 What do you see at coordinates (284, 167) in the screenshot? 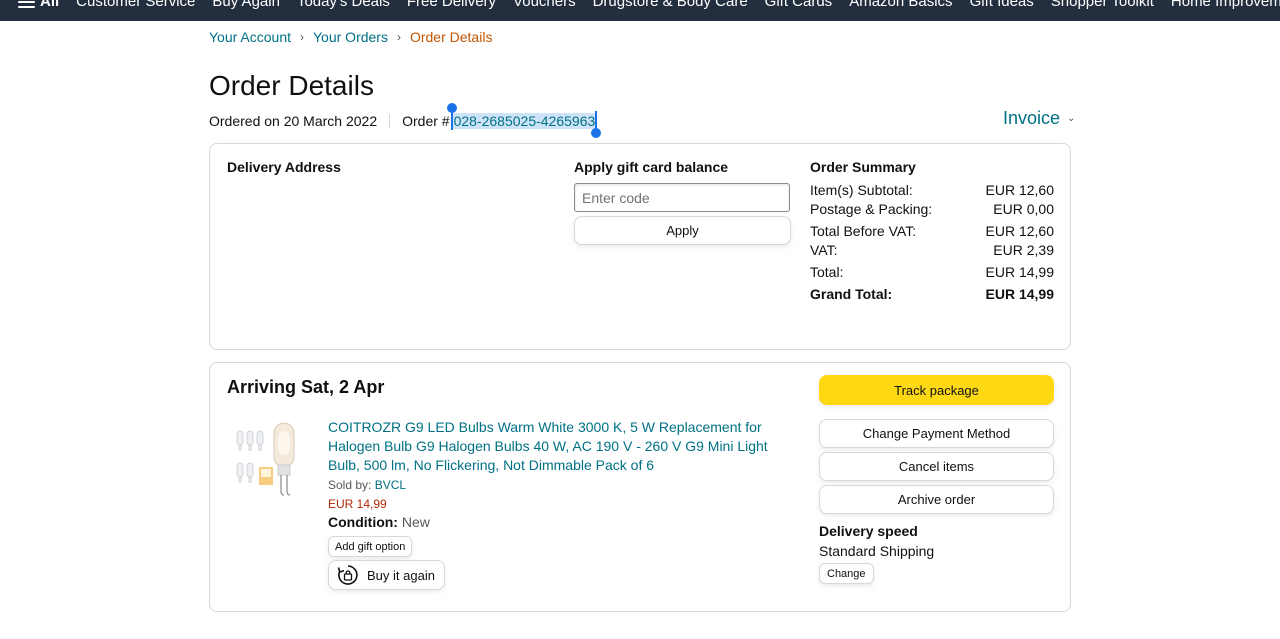
I see `delivery-address-title: Delivery Address` at bounding box center [284, 167].